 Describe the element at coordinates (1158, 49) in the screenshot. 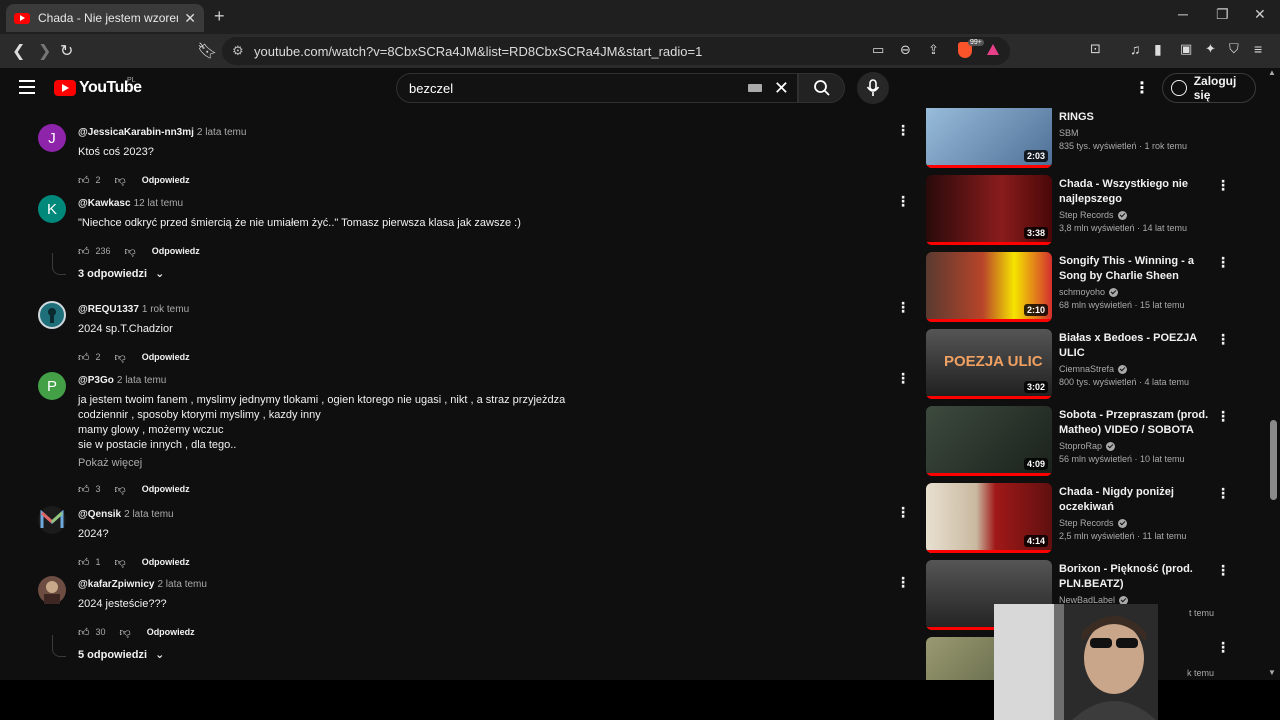

I see `sidebar-icon: ▮` at that location.